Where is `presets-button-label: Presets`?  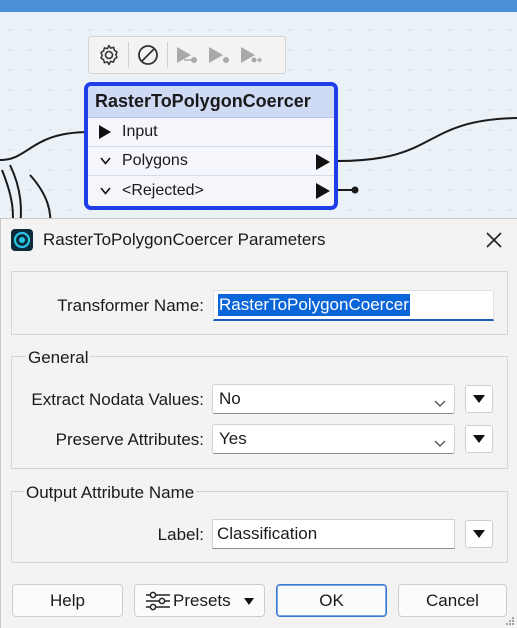
presets-button-label: Presets is located at coordinates (202, 600).